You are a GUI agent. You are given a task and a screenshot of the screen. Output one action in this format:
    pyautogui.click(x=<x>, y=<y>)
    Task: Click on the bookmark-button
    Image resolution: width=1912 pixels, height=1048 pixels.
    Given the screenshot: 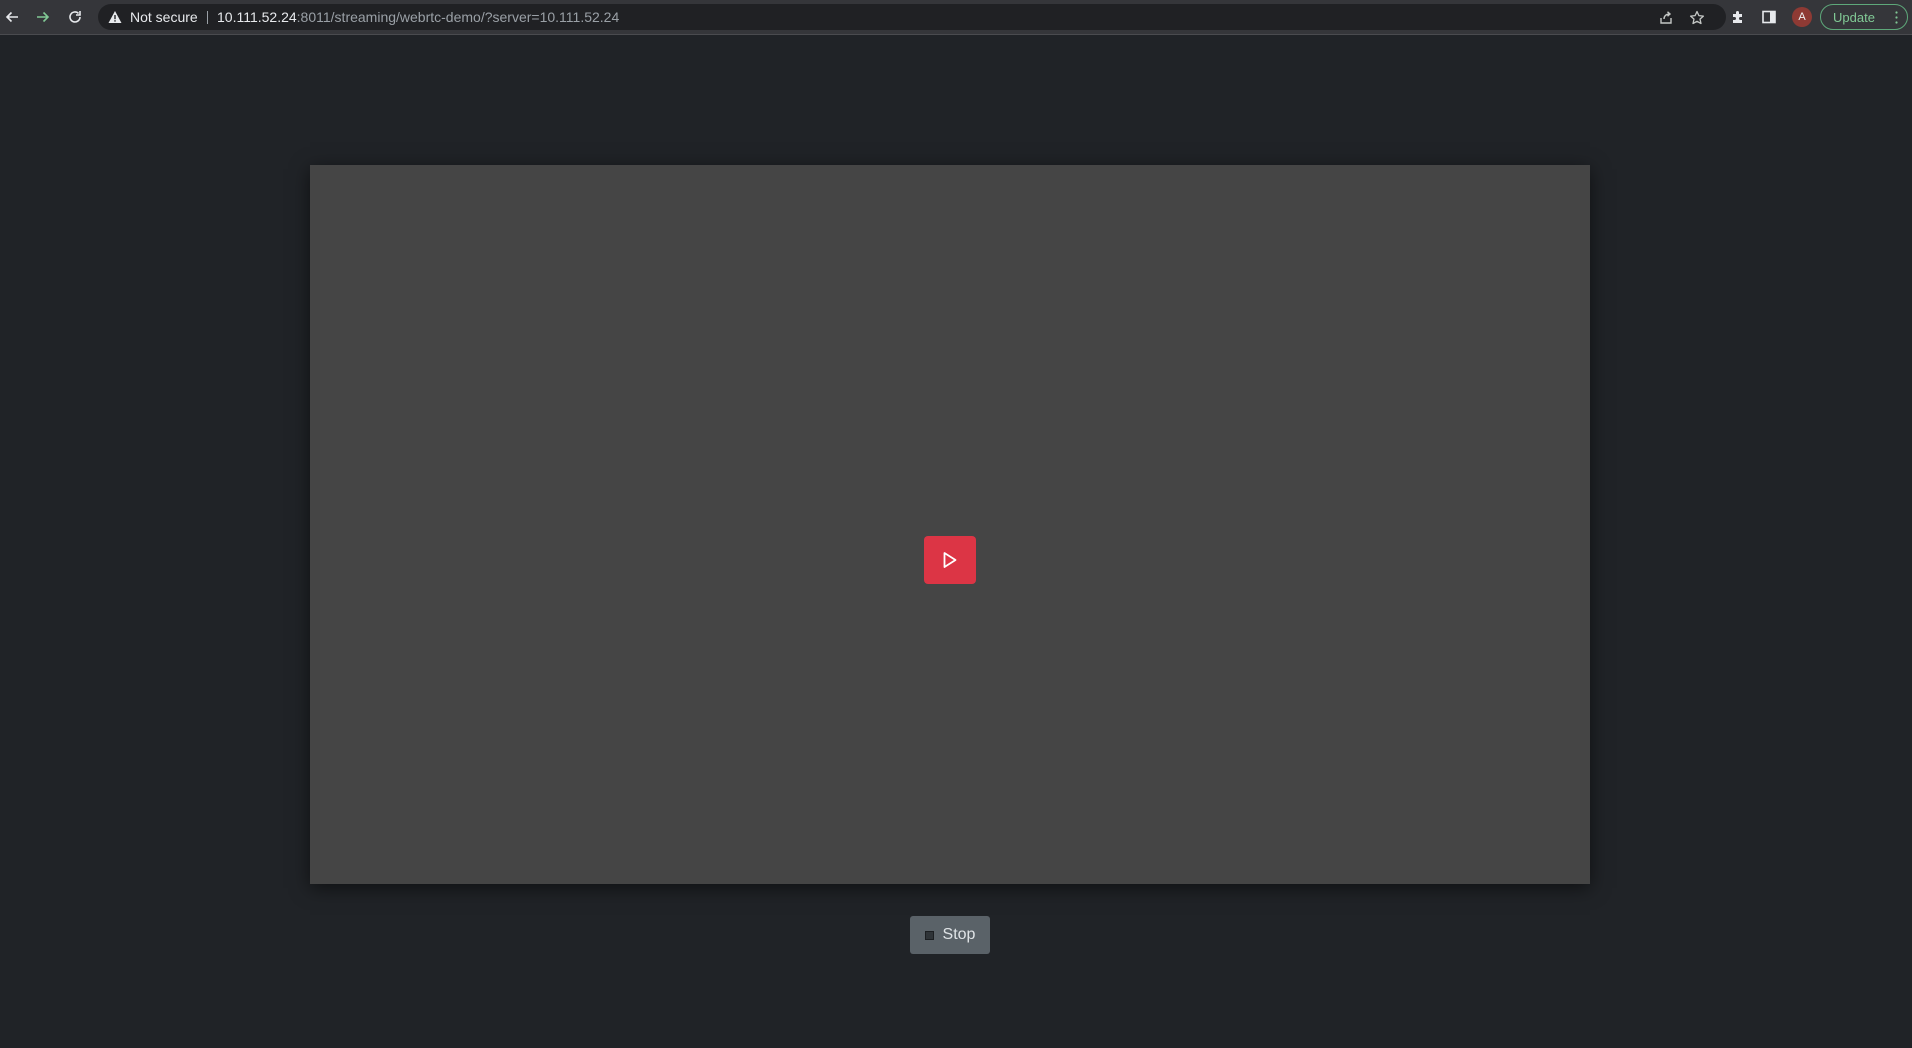 What is the action you would take?
    pyautogui.click(x=1697, y=18)
    